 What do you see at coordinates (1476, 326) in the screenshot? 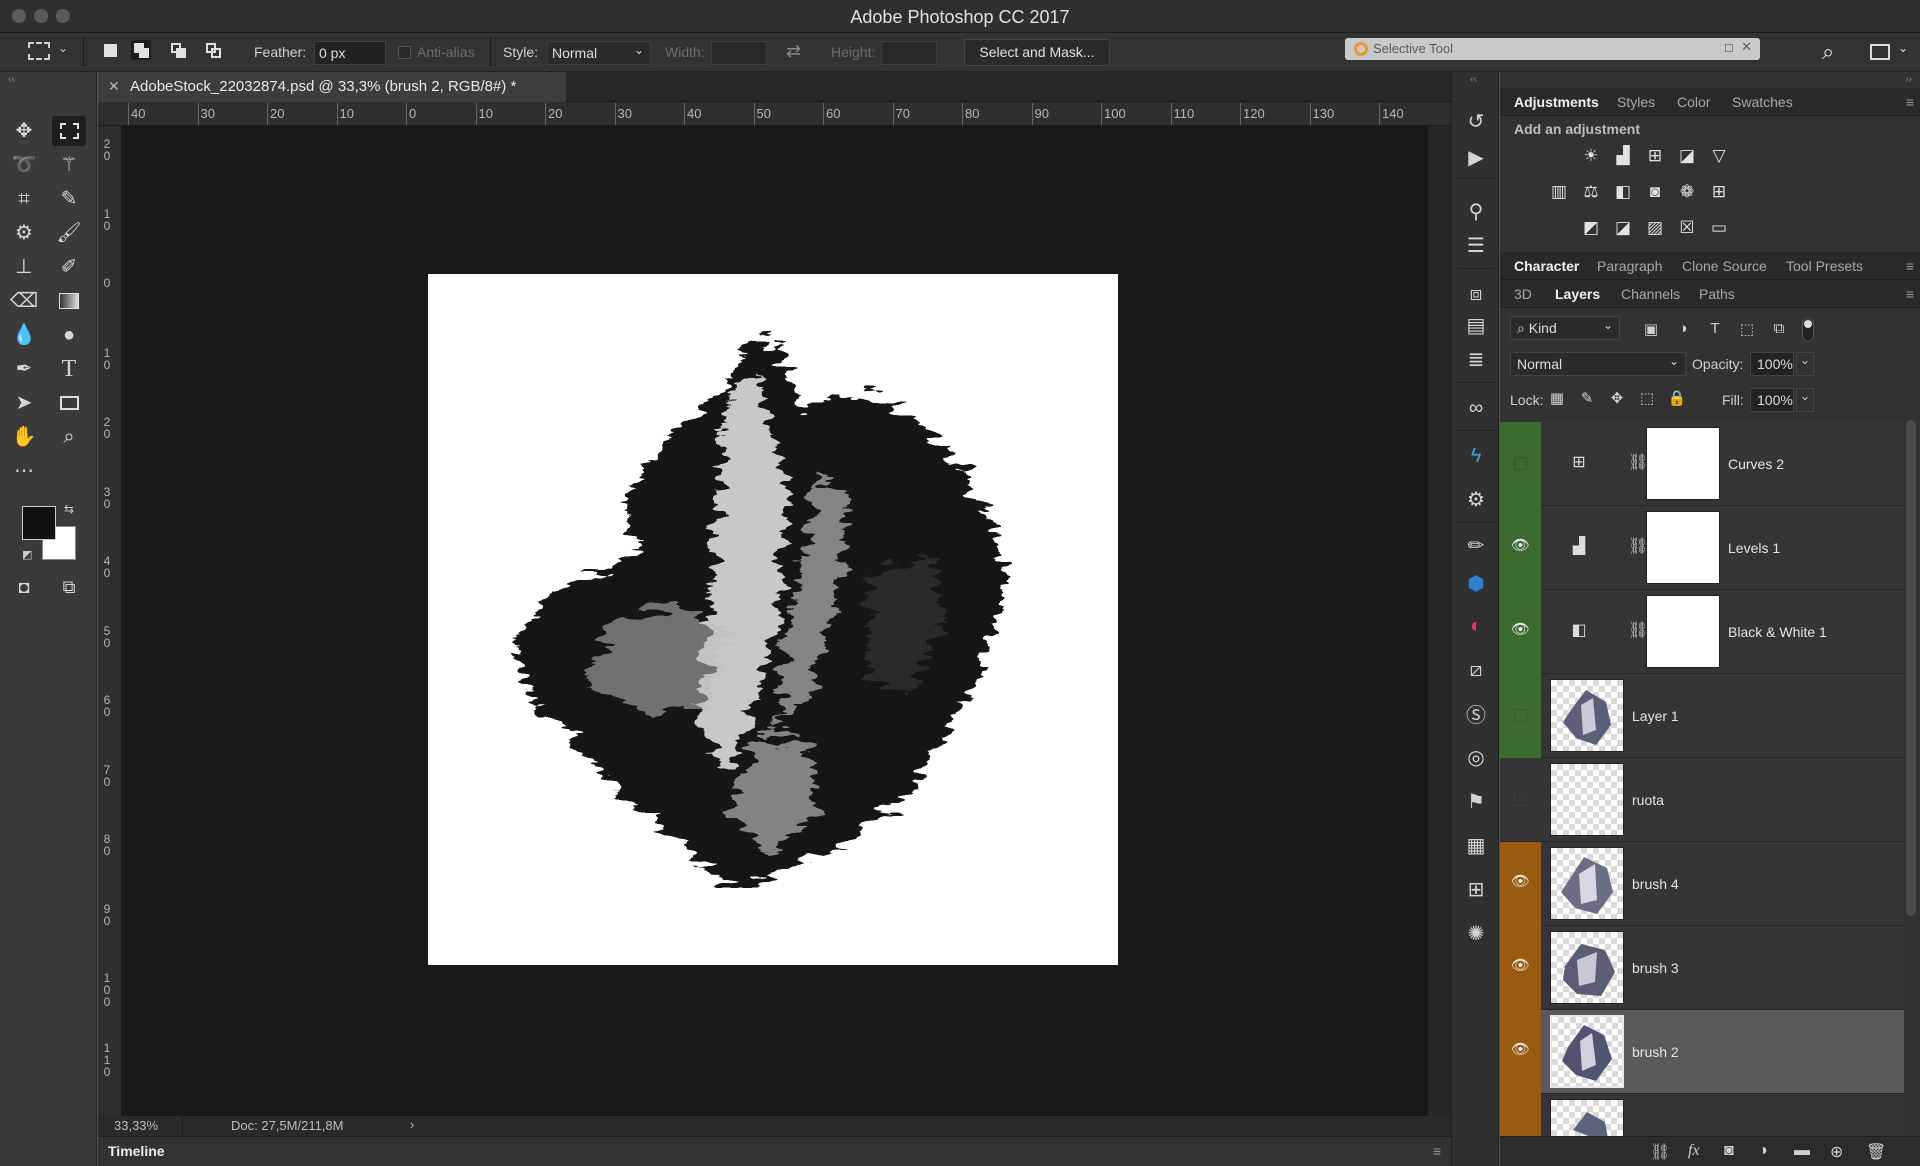
I see `notes-icon: ▤` at bounding box center [1476, 326].